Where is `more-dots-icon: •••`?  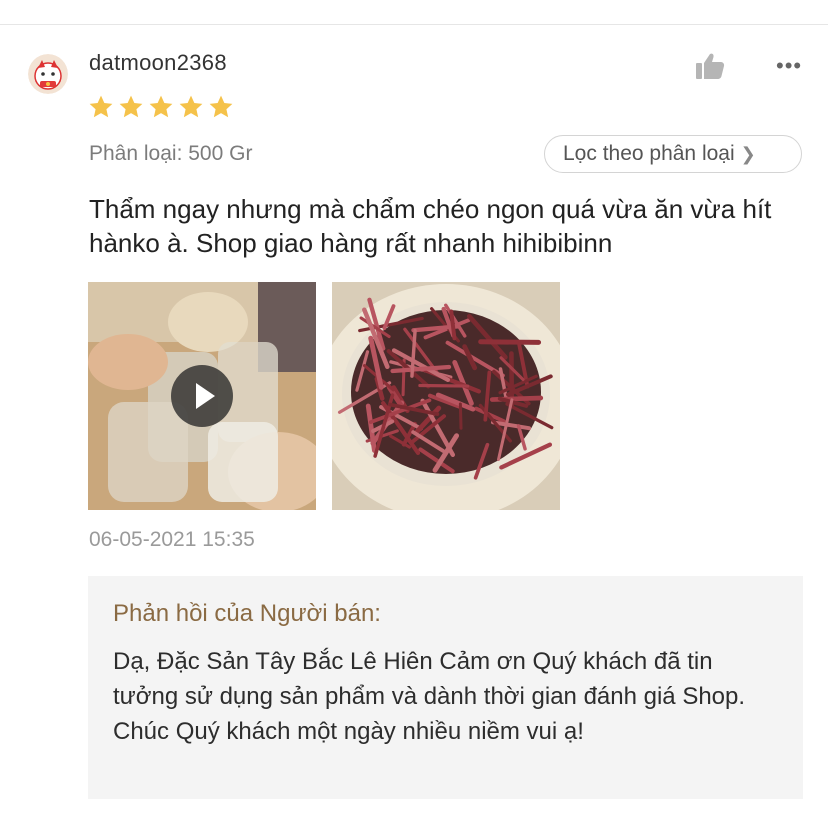 more-dots-icon: ••• is located at coordinates (789, 66).